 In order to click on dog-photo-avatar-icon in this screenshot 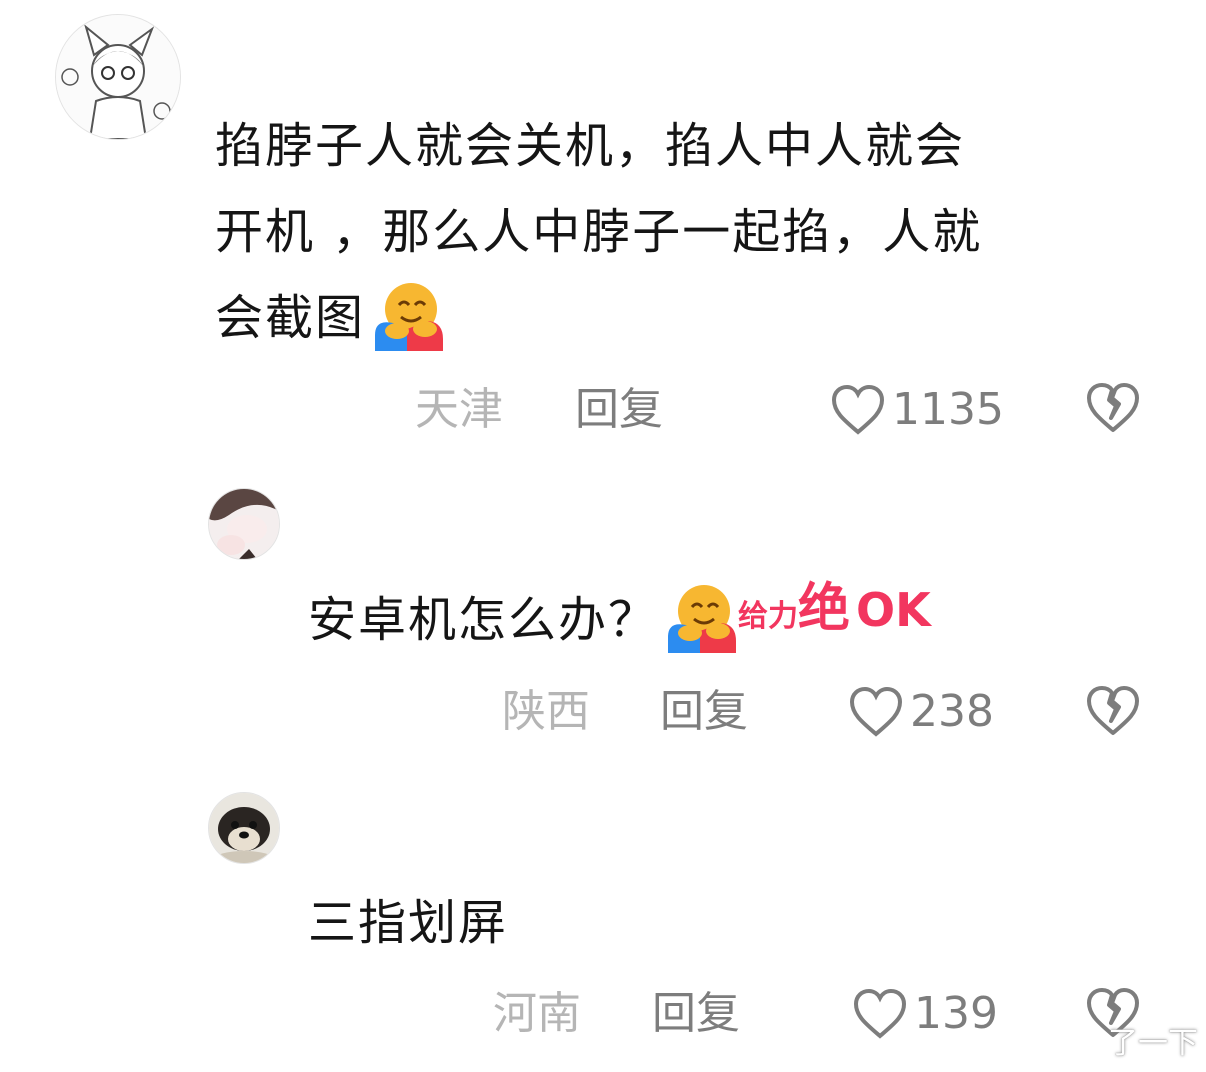, I will do `click(244, 828)`.